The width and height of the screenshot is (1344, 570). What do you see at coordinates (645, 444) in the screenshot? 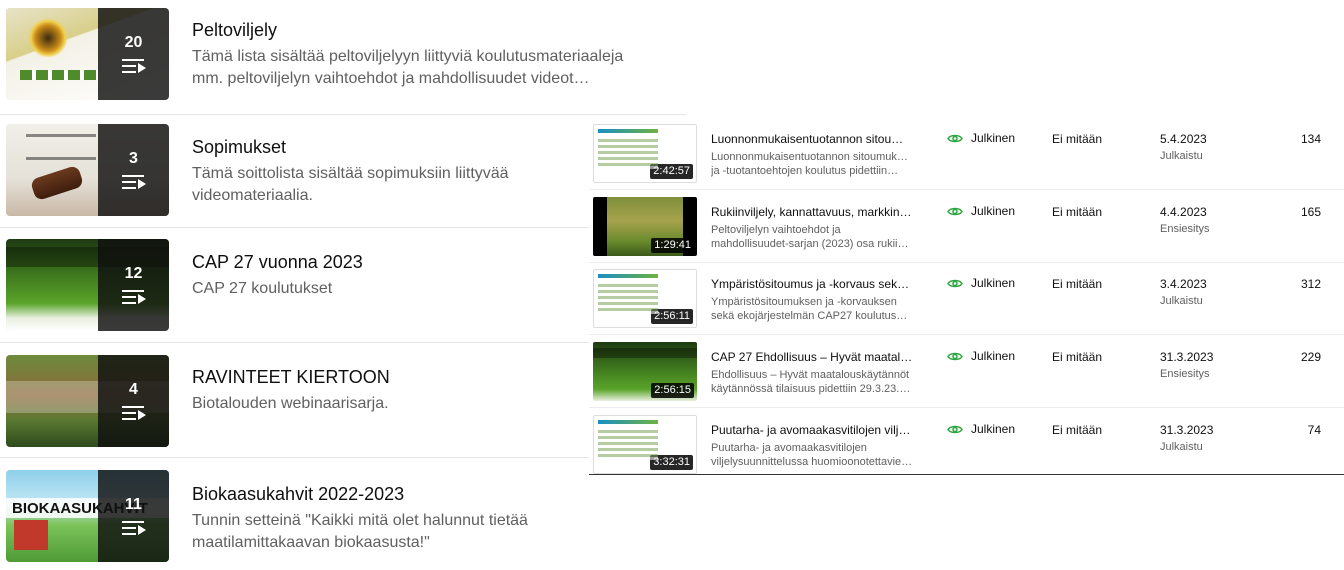
I see `video-thumbnail: 3:32:31` at bounding box center [645, 444].